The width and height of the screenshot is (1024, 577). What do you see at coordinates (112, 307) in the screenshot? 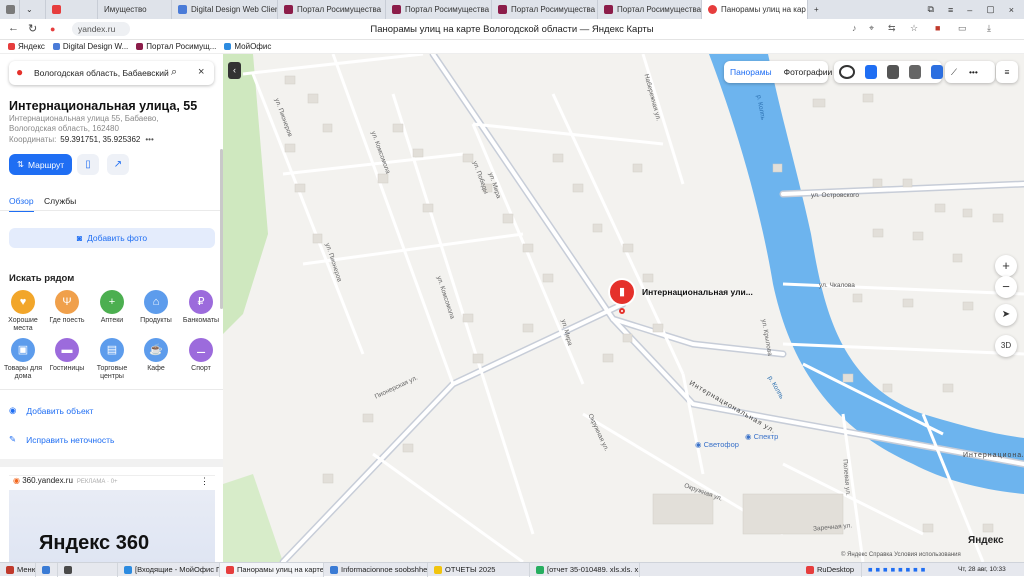
I see `category-pharmacy: +Аптеки` at bounding box center [112, 307].